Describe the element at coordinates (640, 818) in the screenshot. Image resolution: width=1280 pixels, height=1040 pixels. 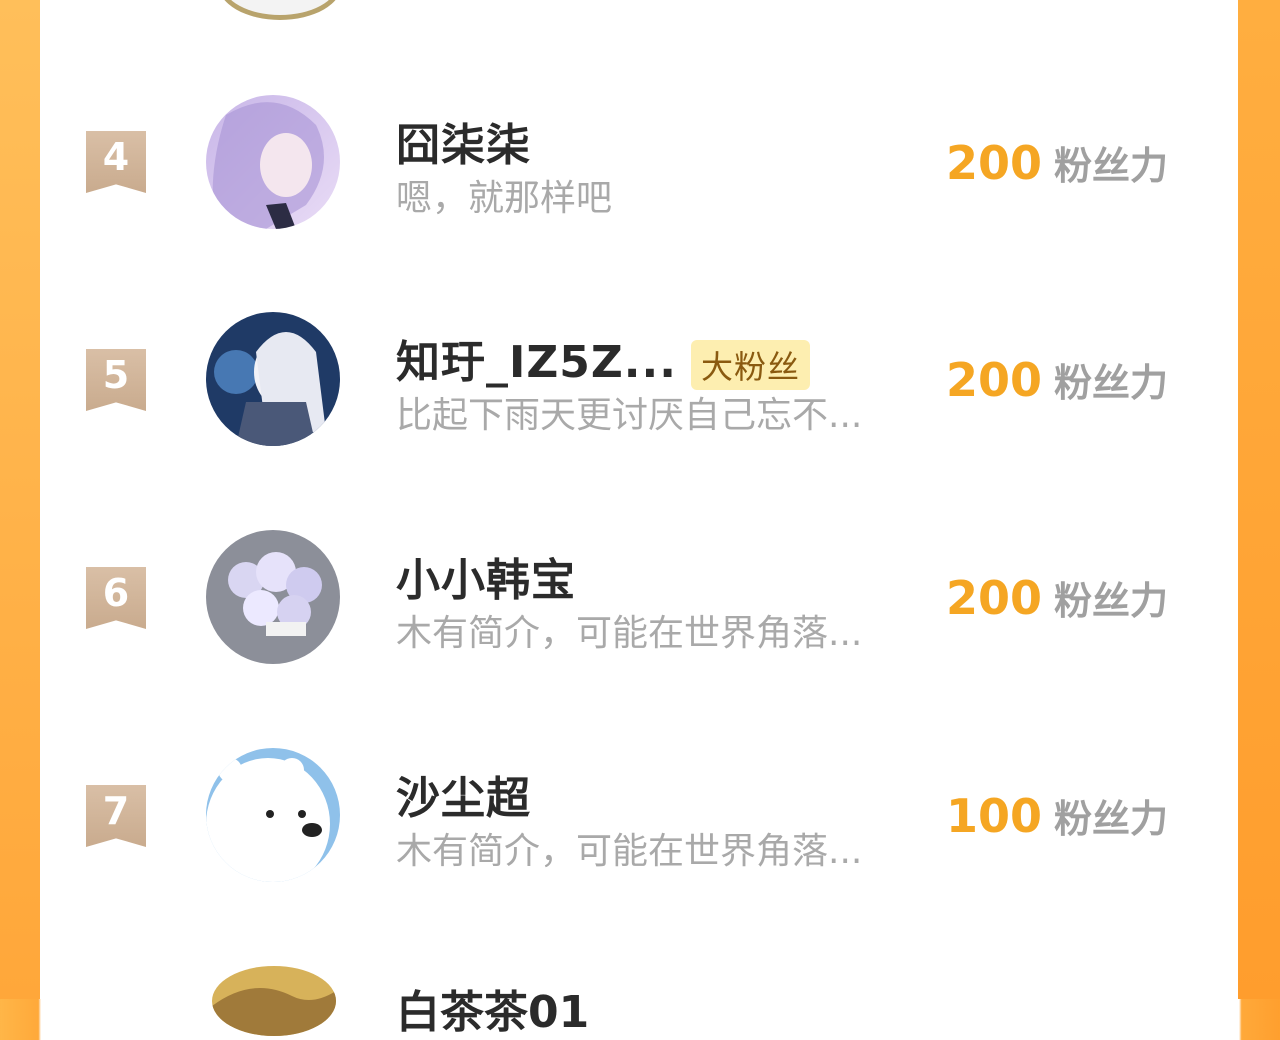
I see `fan-row-7: 7 沙尘超 木有简介，可能在世界角落... 100 粉丝力` at that location.